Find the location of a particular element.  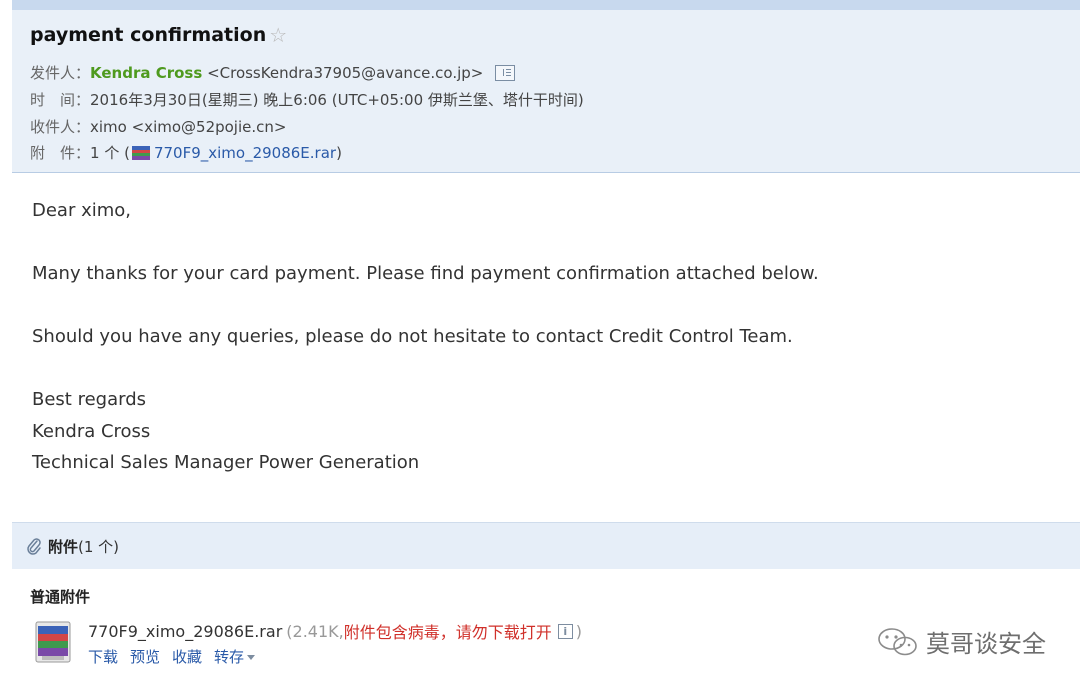

time-label: 时 间： is located at coordinates (60, 100).